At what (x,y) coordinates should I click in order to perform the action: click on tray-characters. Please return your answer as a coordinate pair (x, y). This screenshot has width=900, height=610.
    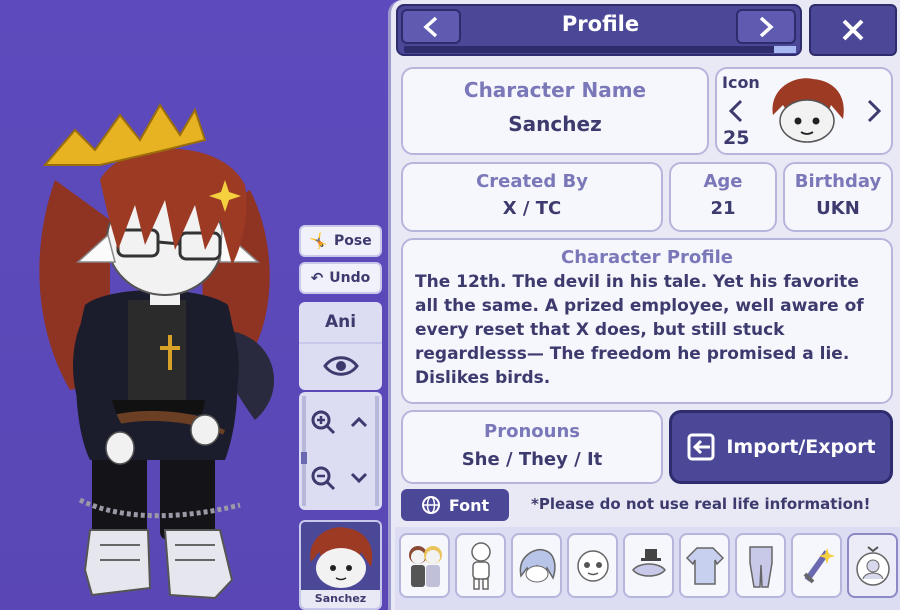
    Looking at the image, I should click on (424, 565).